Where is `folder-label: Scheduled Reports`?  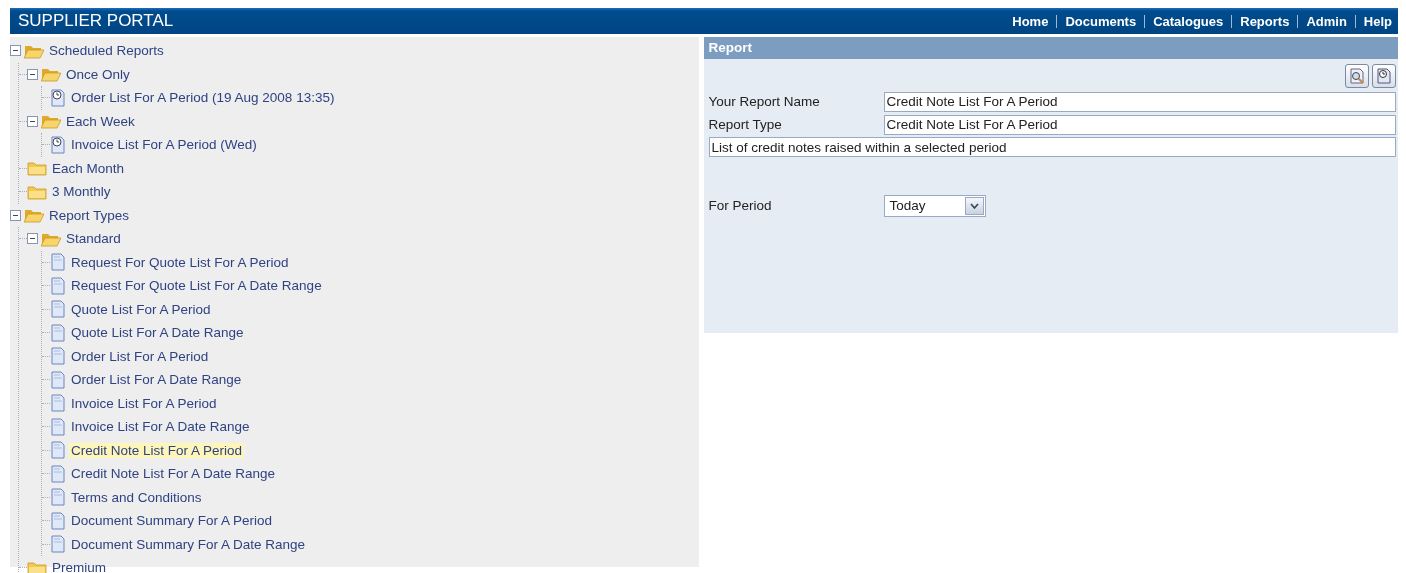 folder-label: Scheduled Reports is located at coordinates (106, 51).